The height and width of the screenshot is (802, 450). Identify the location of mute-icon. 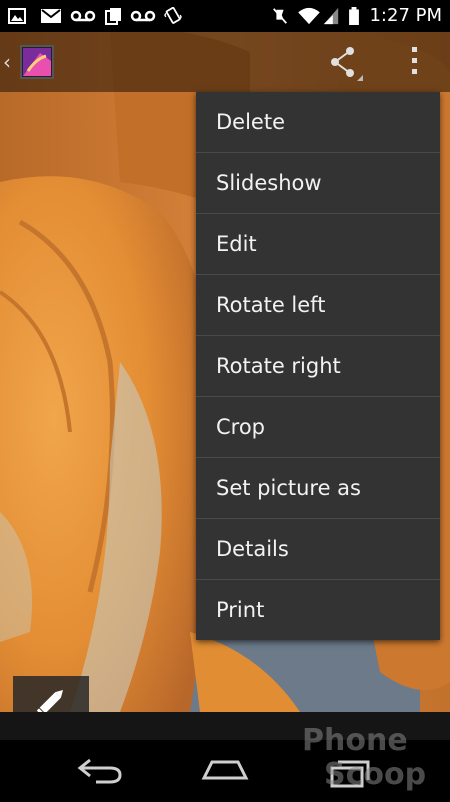
(280, 16).